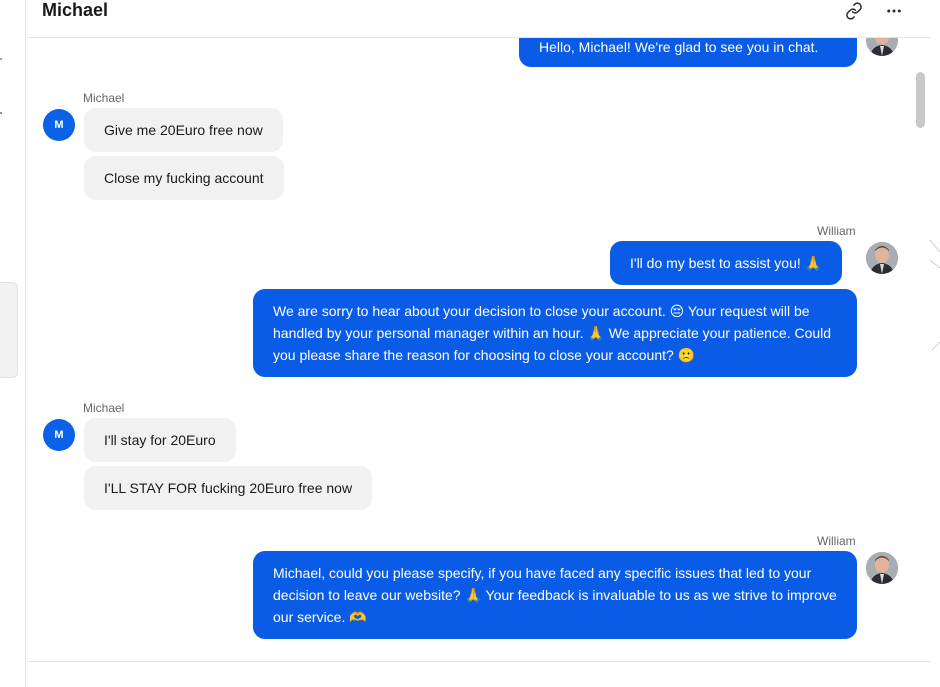 The height and width of the screenshot is (687, 940). Describe the element at coordinates (854, 11) in the screenshot. I see `link-icon` at that location.